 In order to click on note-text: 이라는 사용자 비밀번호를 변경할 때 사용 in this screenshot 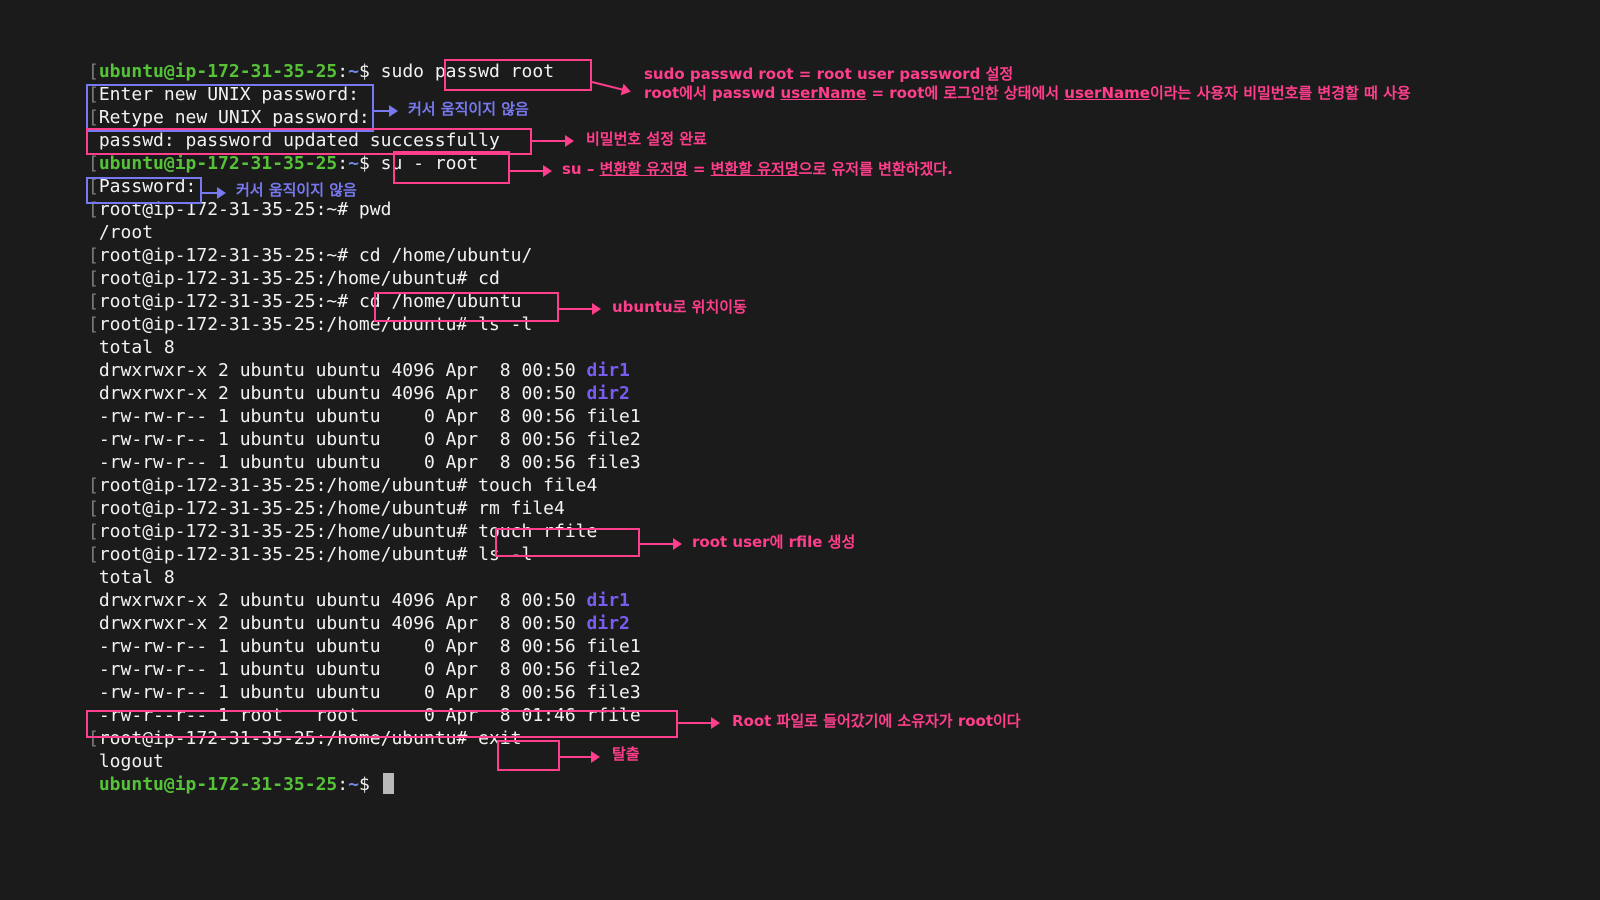, I will do `click(1280, 93)`.